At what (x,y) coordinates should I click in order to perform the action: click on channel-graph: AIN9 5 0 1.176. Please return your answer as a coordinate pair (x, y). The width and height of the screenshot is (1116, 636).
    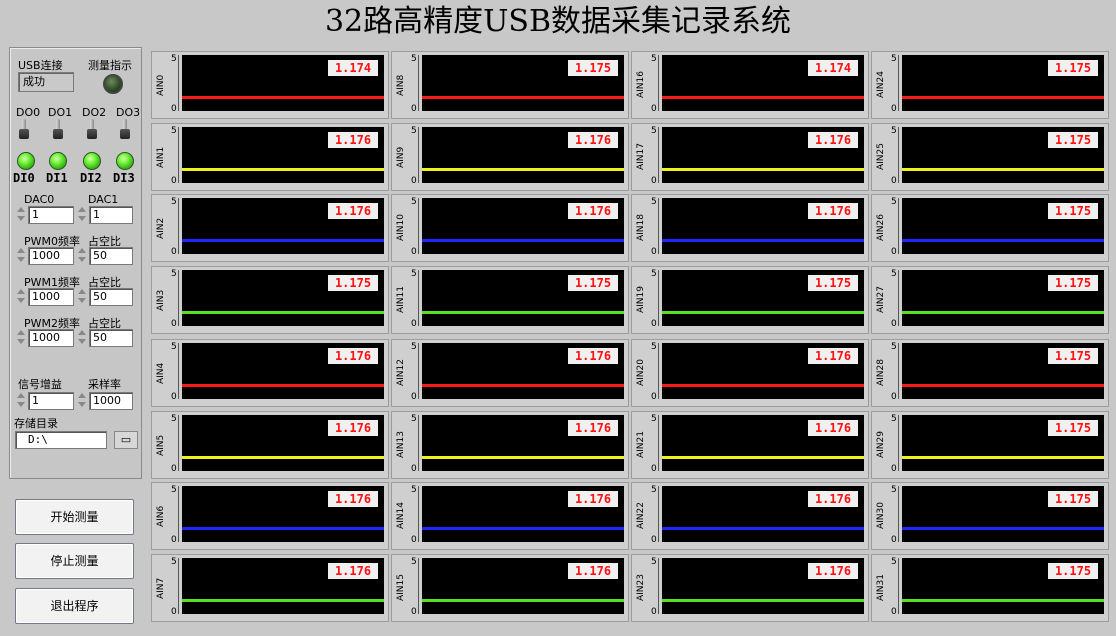
    Looking at the image, I should click on (510, 157).